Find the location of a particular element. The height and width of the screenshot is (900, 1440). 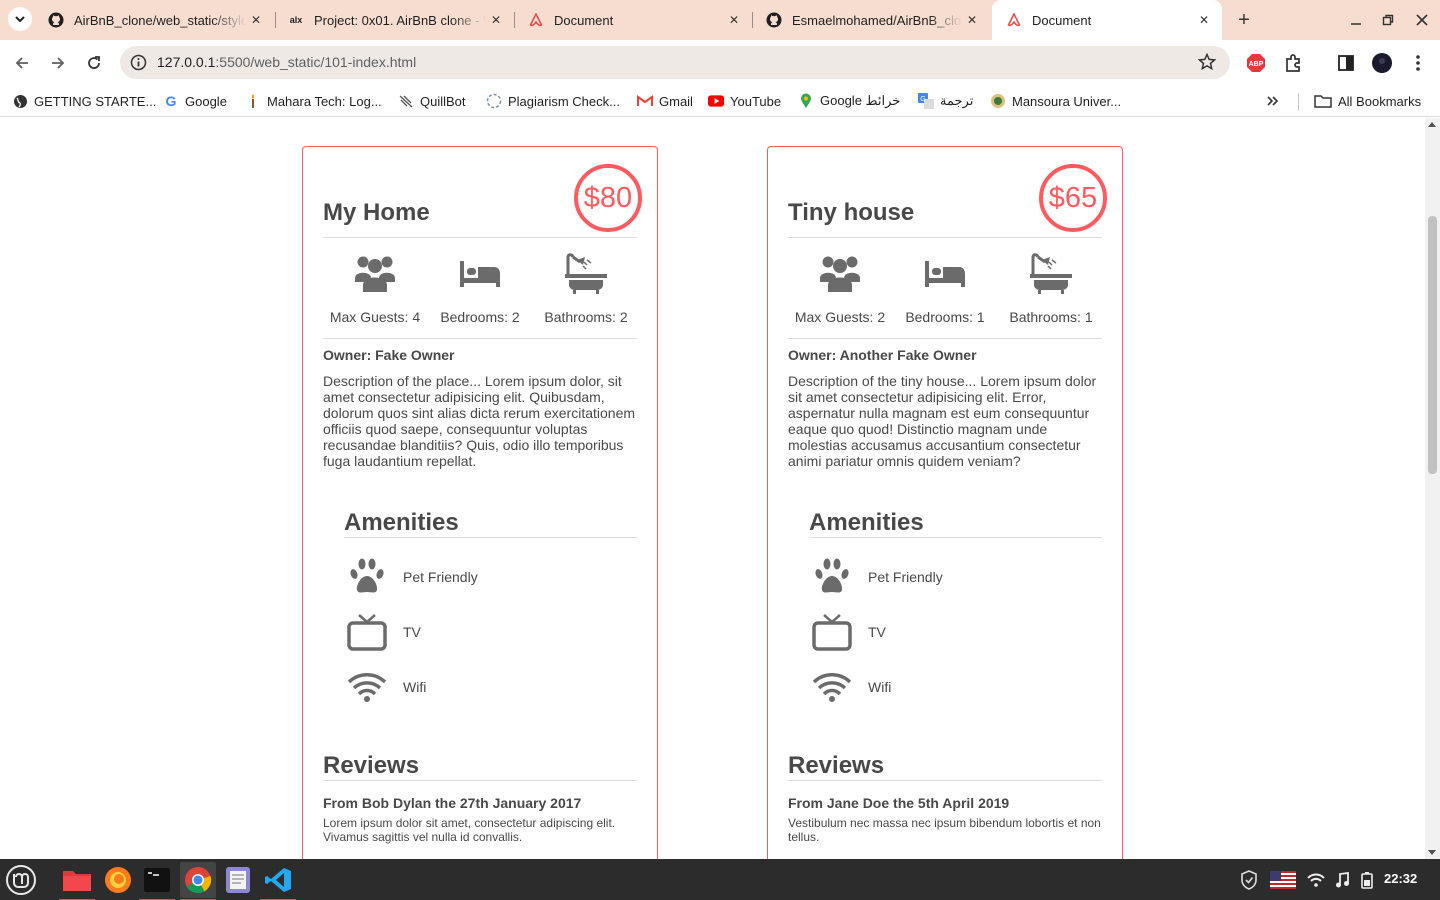

chrome-icon is located at coordinates (198, 880).